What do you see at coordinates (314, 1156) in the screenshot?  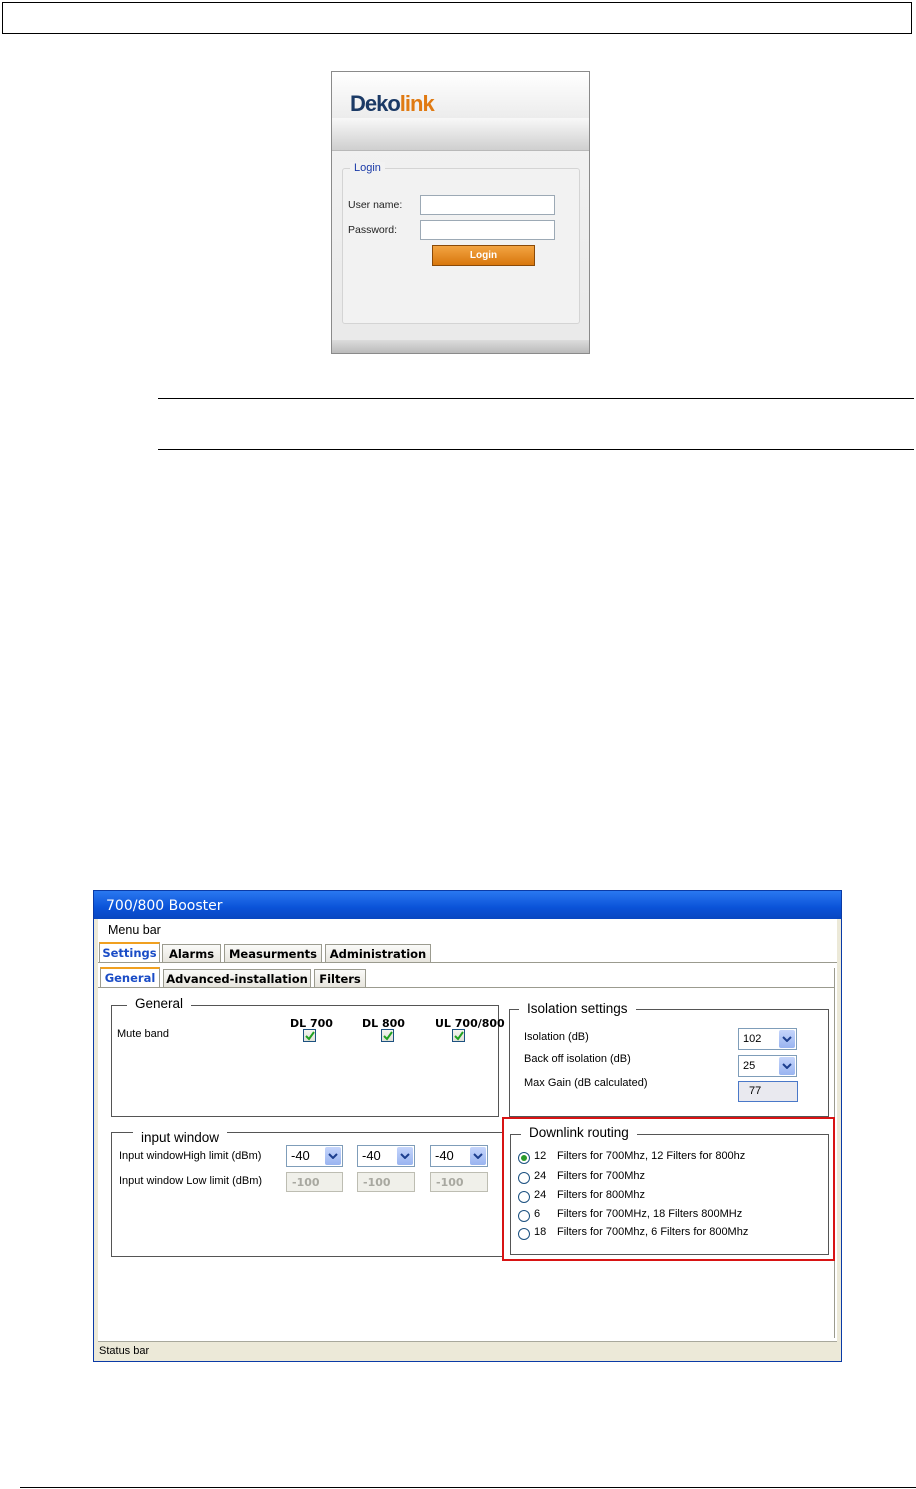 I see `input-high-dl700-select: -40` at bounding box center [314, 1156].